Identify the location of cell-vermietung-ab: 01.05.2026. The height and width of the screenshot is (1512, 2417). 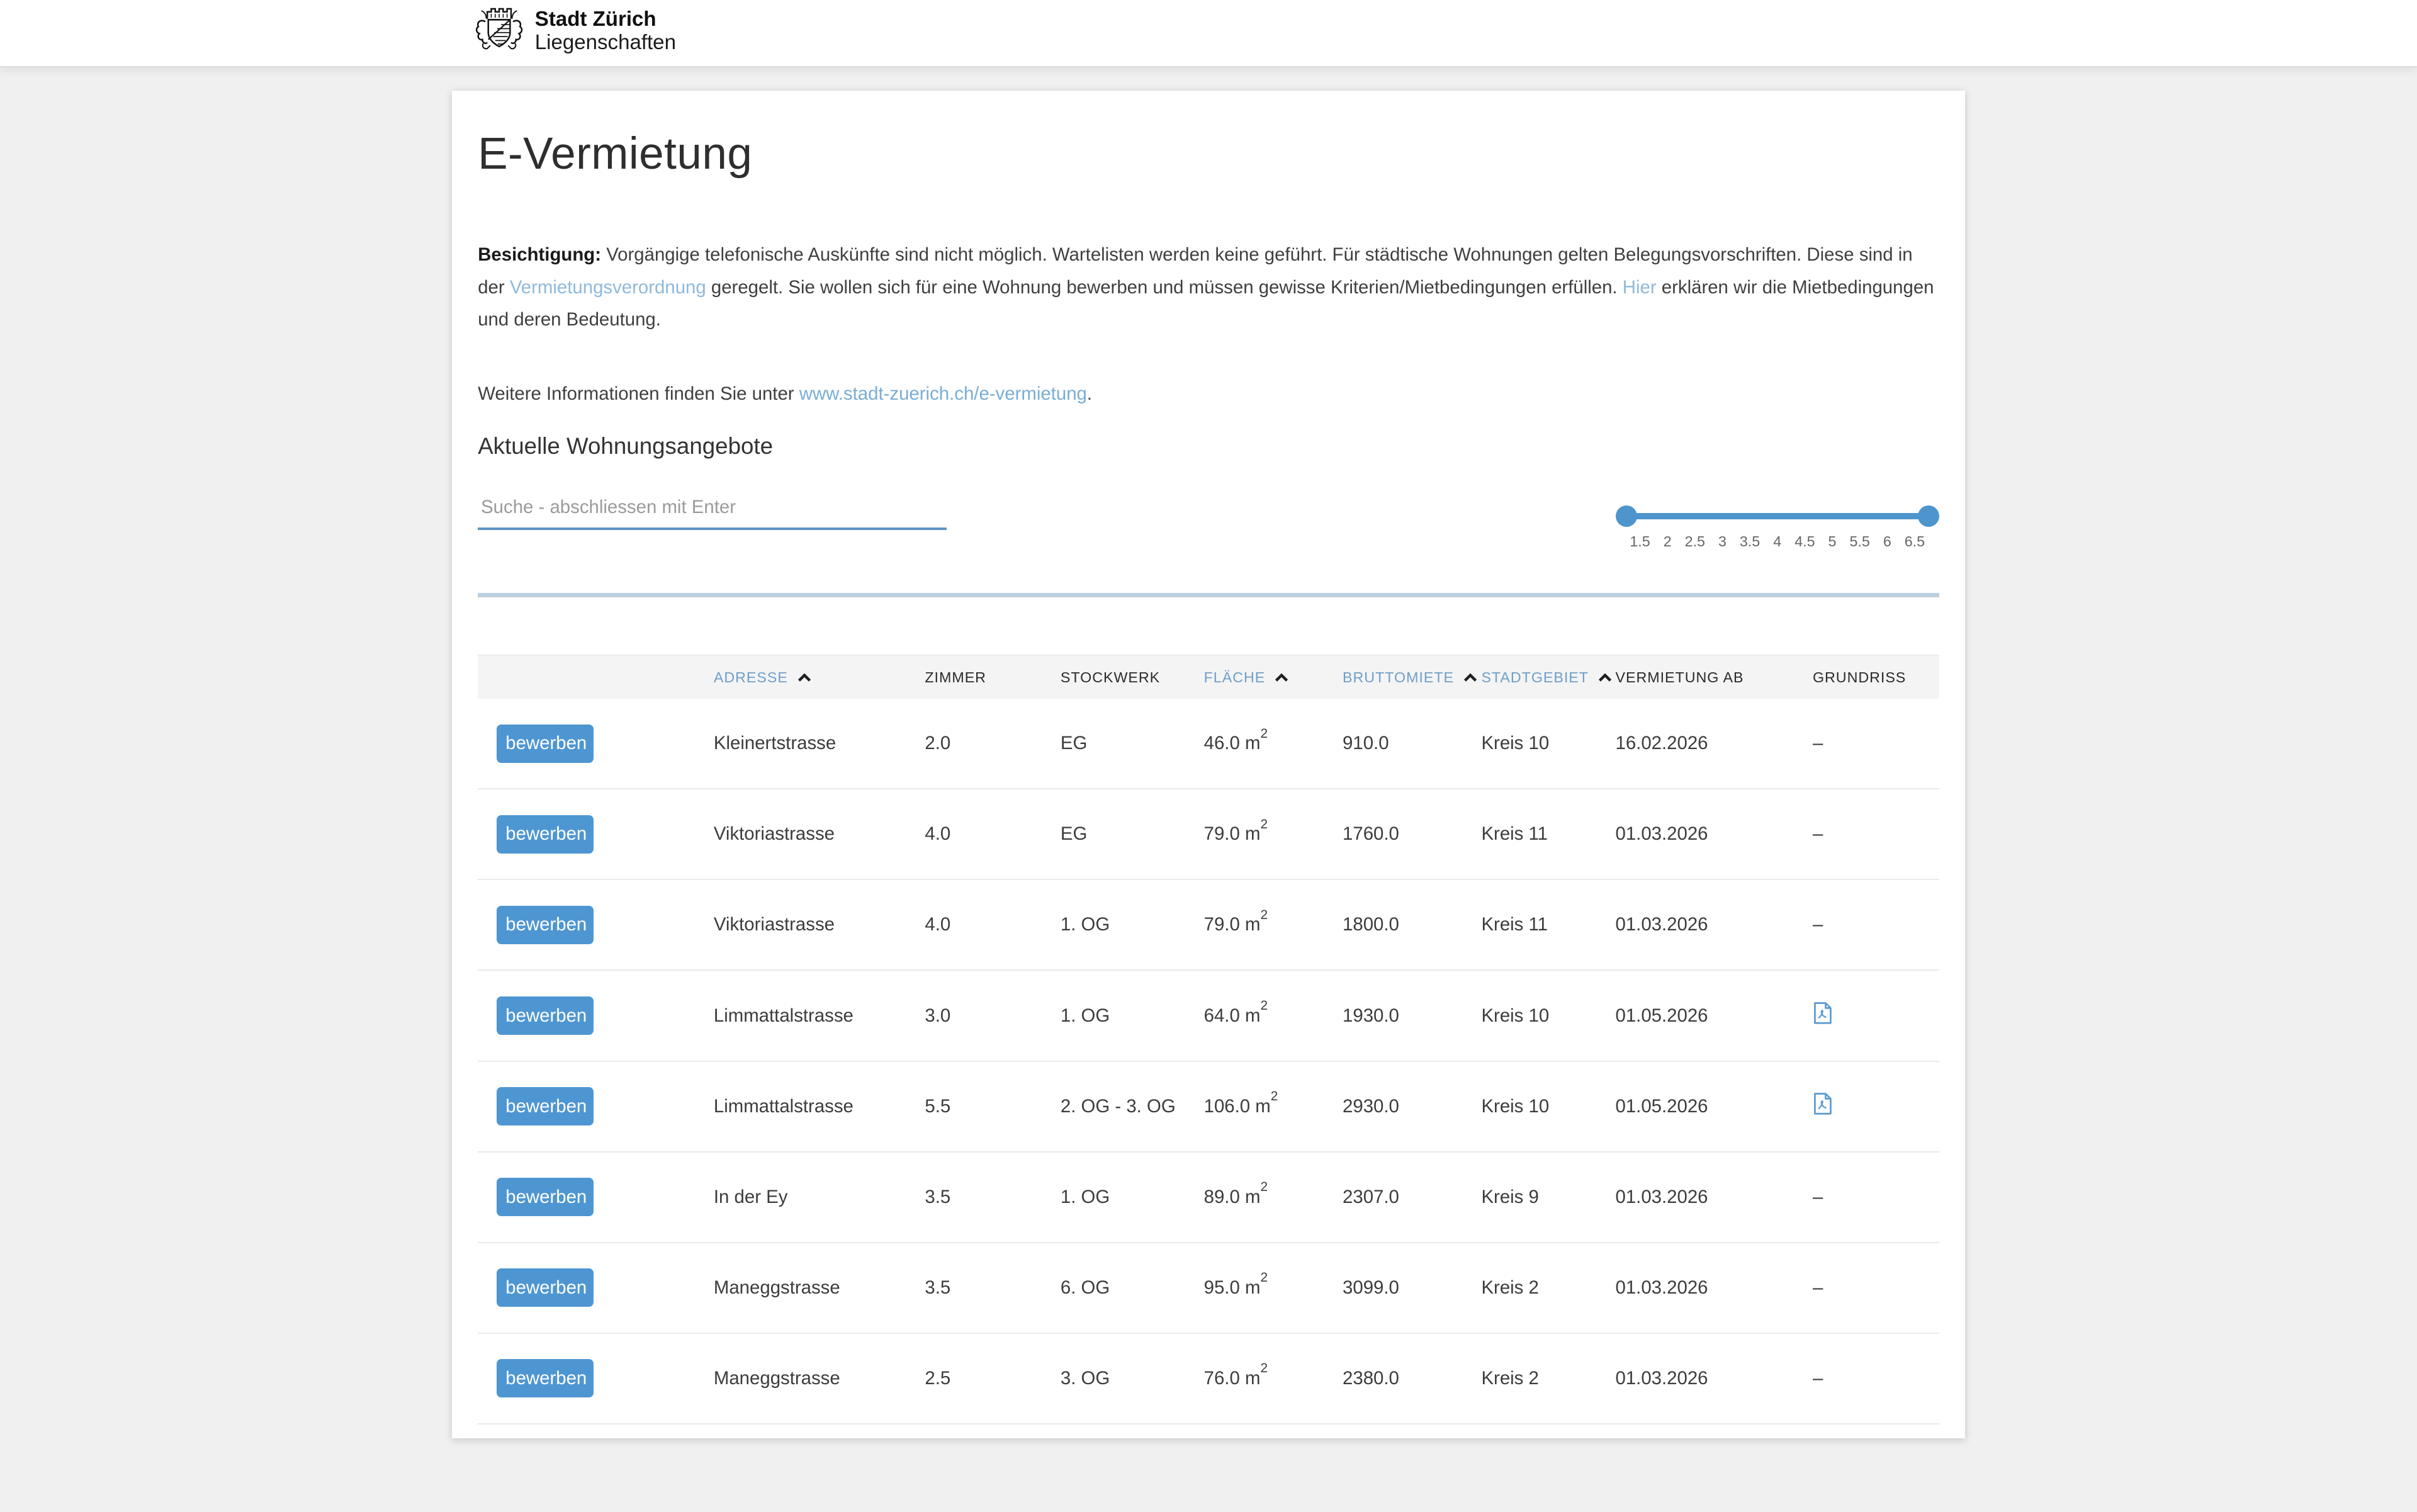
(1661, 1015).